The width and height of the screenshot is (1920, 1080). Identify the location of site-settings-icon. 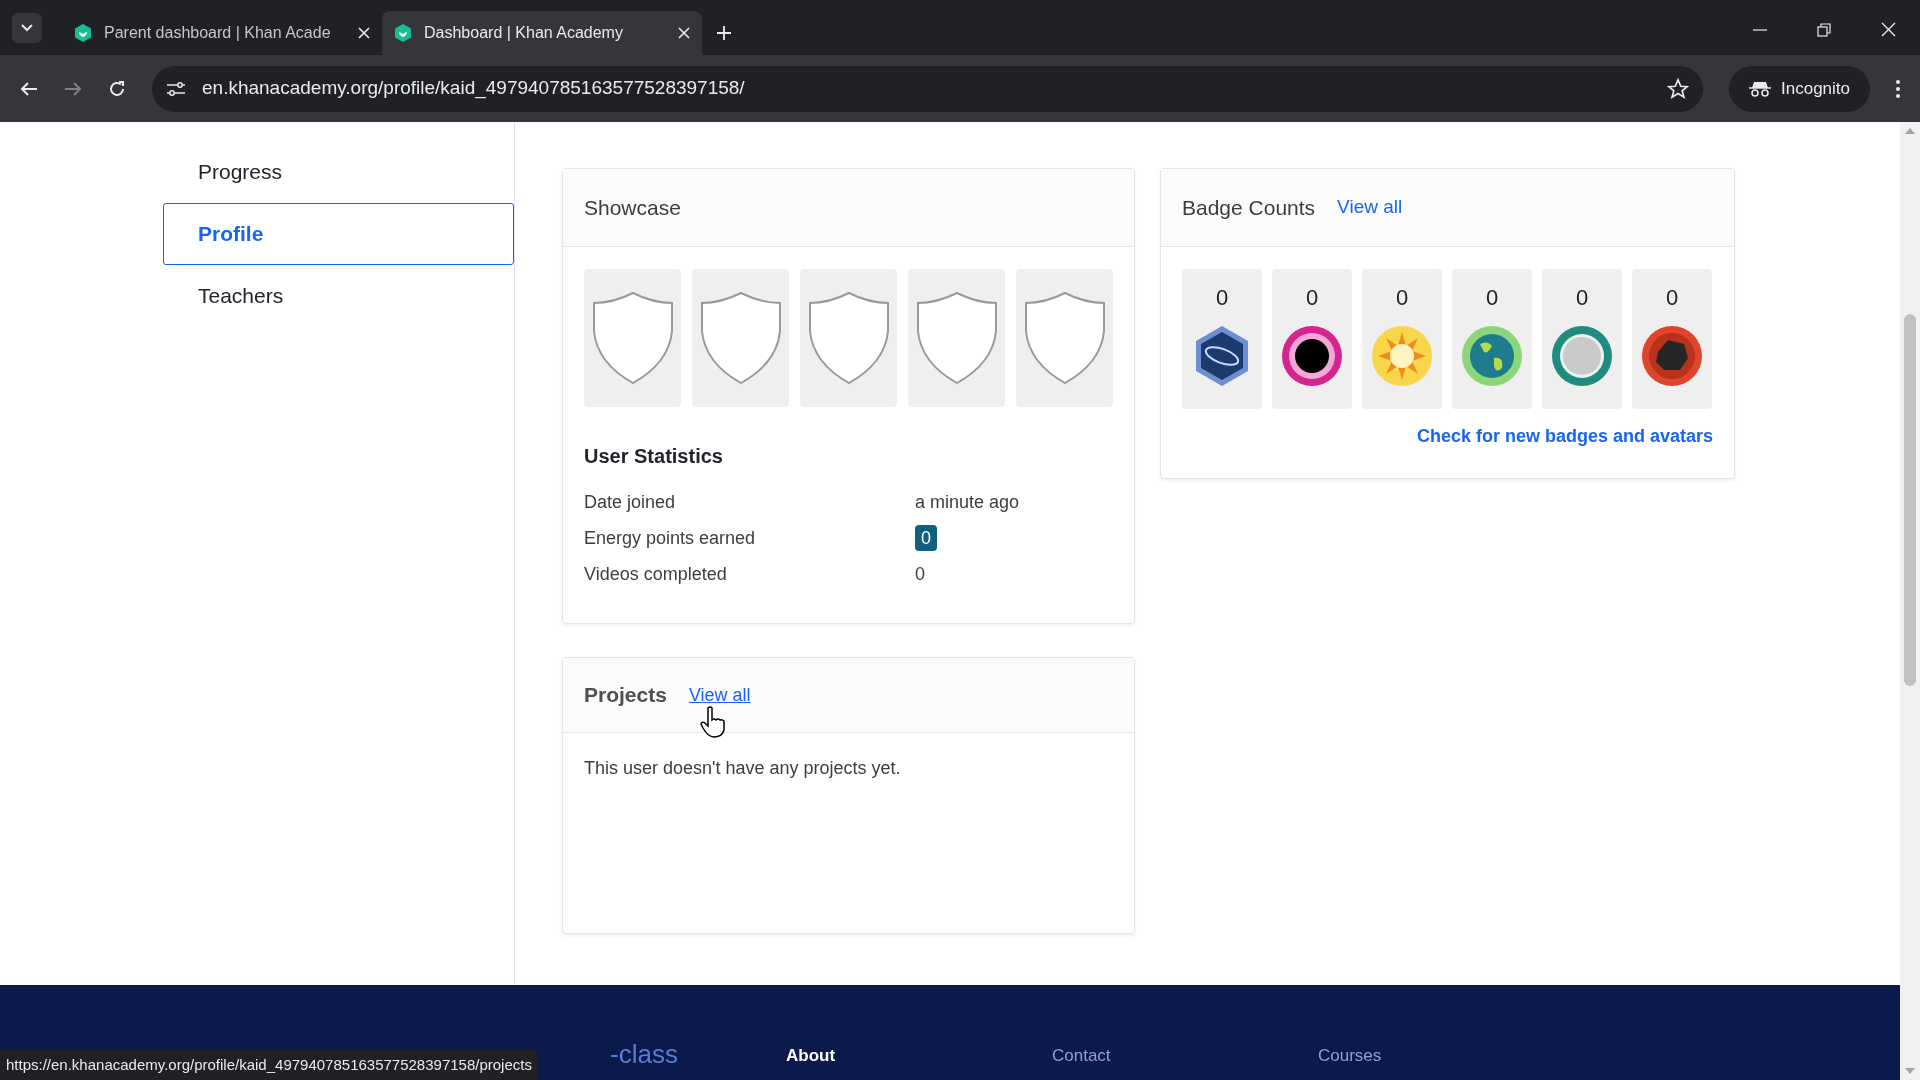
(176, 88).